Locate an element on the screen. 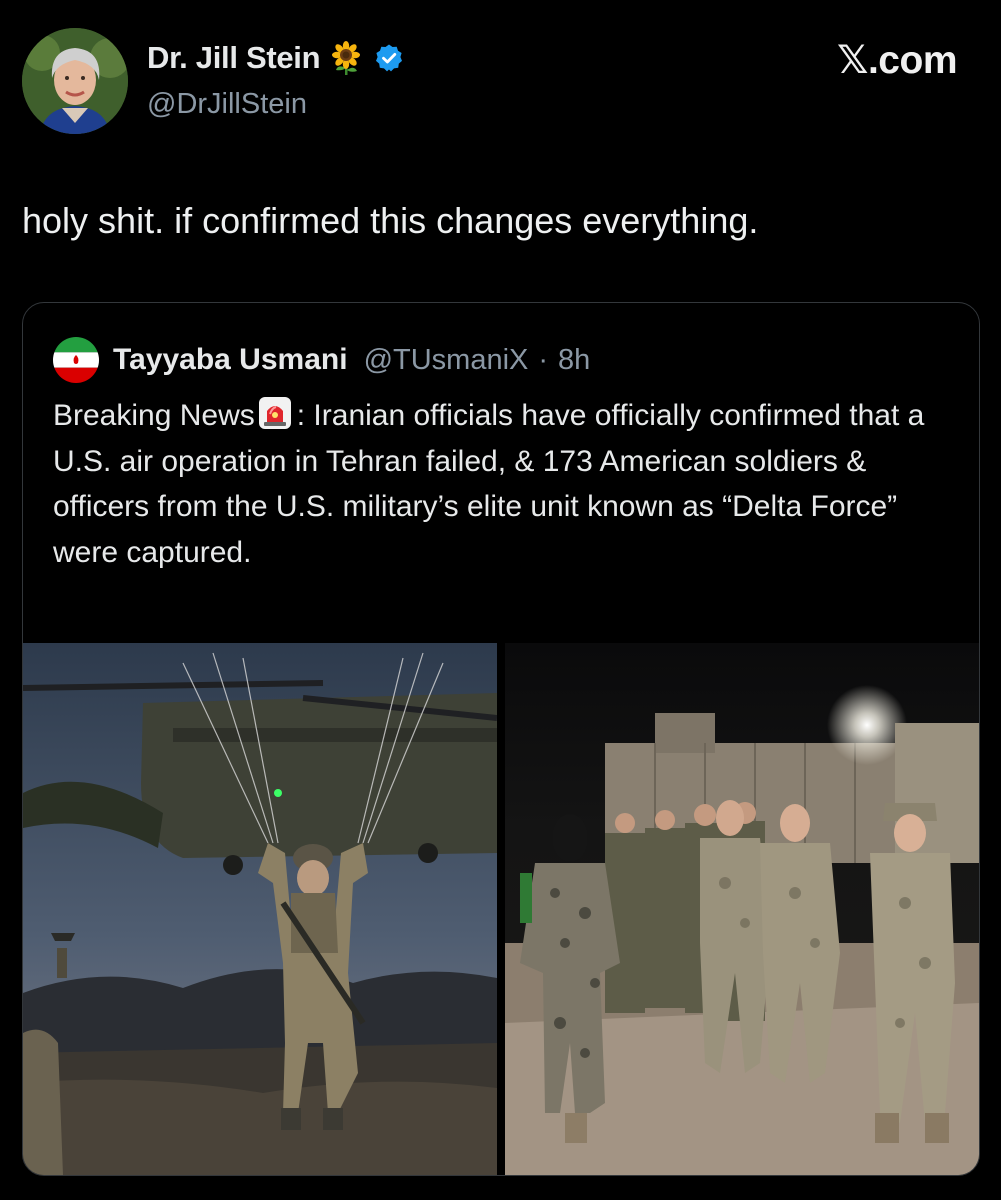 The width and height of the screenshot is (1001, 1200). avatar-portrait is located at coordinates (75, 81).